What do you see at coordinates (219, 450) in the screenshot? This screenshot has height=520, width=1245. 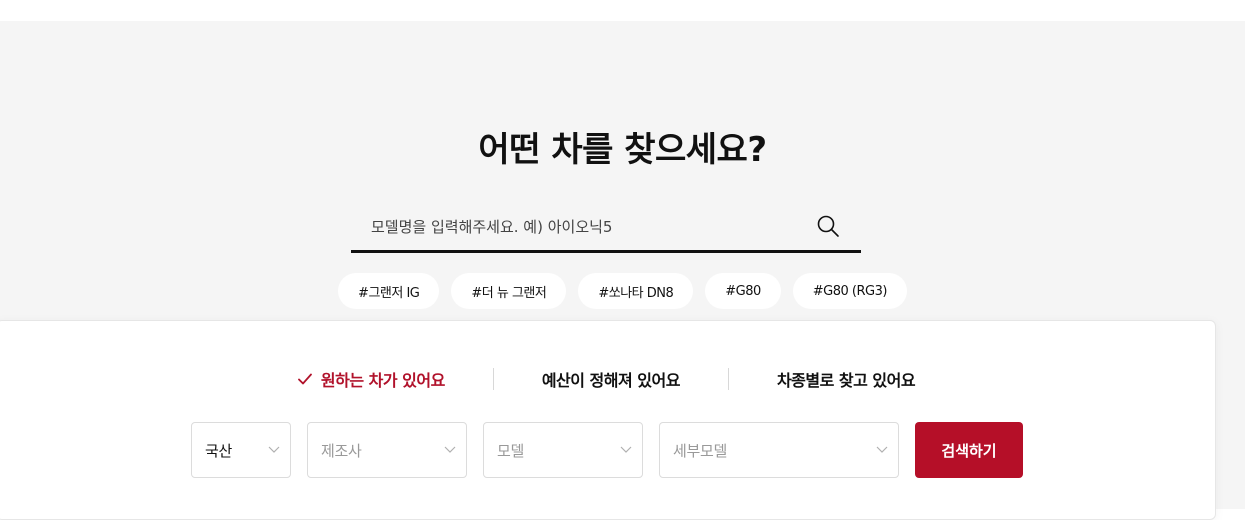 I see `origin-select-value: 국산` at bounding box center [219, 450].